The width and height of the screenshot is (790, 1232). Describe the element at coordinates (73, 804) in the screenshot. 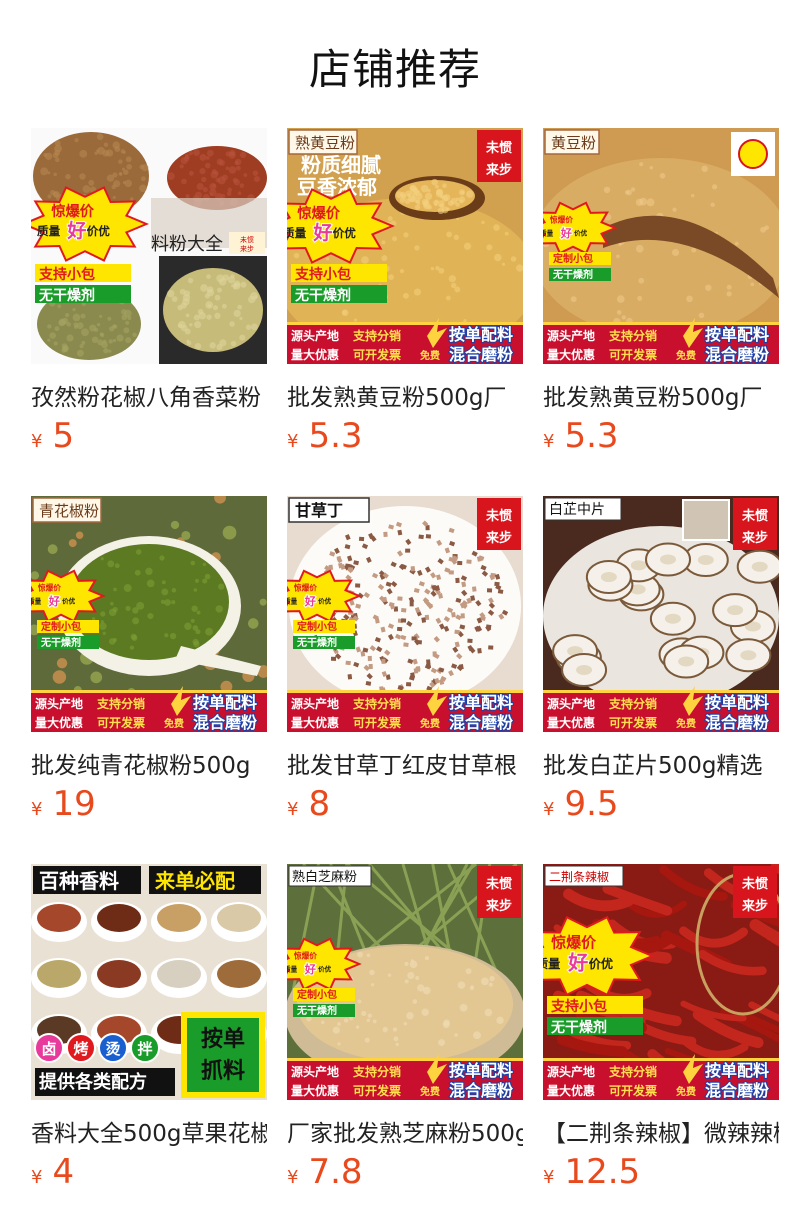

I see `price-value: 19` at that location.